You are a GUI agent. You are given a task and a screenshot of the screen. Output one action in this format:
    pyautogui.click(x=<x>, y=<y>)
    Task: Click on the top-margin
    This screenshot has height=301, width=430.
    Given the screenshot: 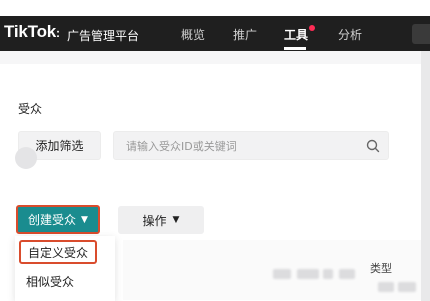 What is the action you would take?
    pyautogui.click(x=215, y=8)
    